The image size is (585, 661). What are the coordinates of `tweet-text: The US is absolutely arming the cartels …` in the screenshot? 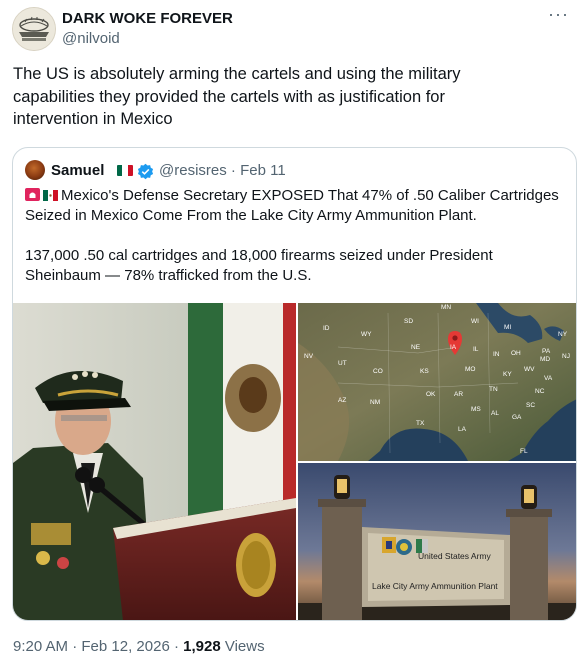 It's located at (237, 96).